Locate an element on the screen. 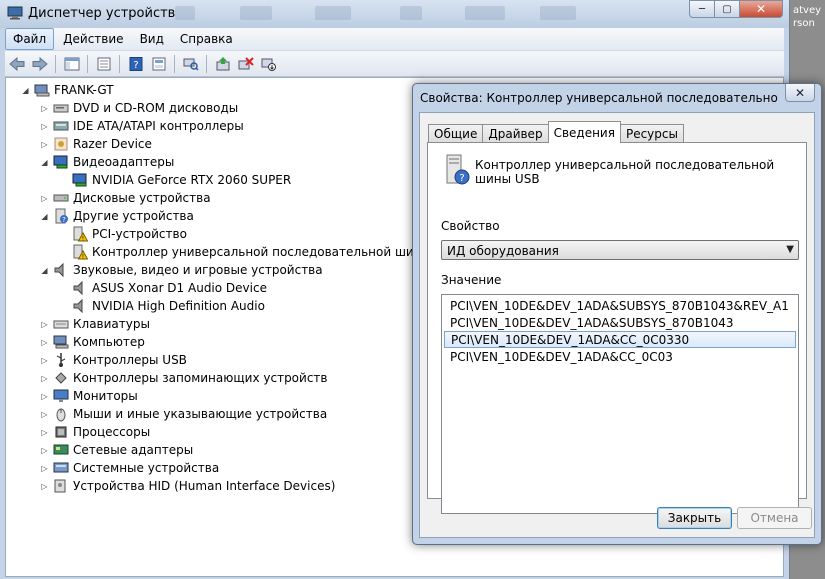 The image size is (825, 579). uninstall-button is located at coordinates (245, 63).